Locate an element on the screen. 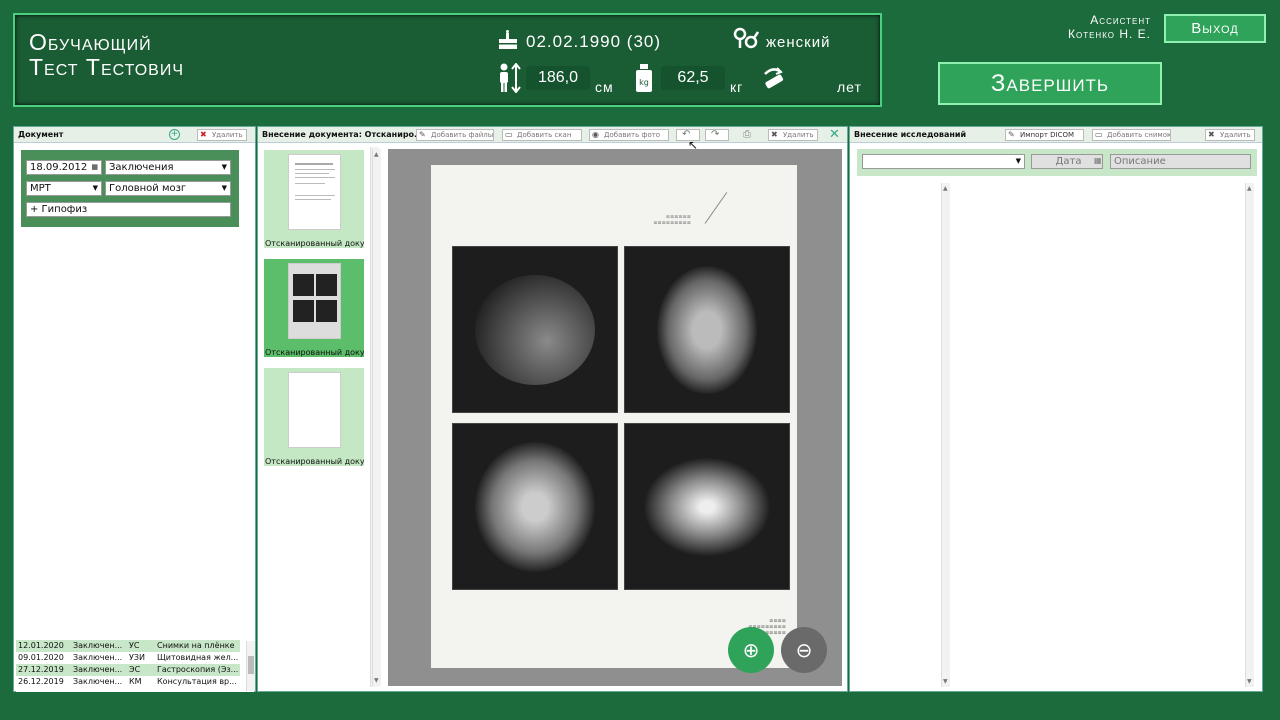 Image resolution: width=1280 pixels, height=720 pixels. age-icon is located at coordinates (773, 78).